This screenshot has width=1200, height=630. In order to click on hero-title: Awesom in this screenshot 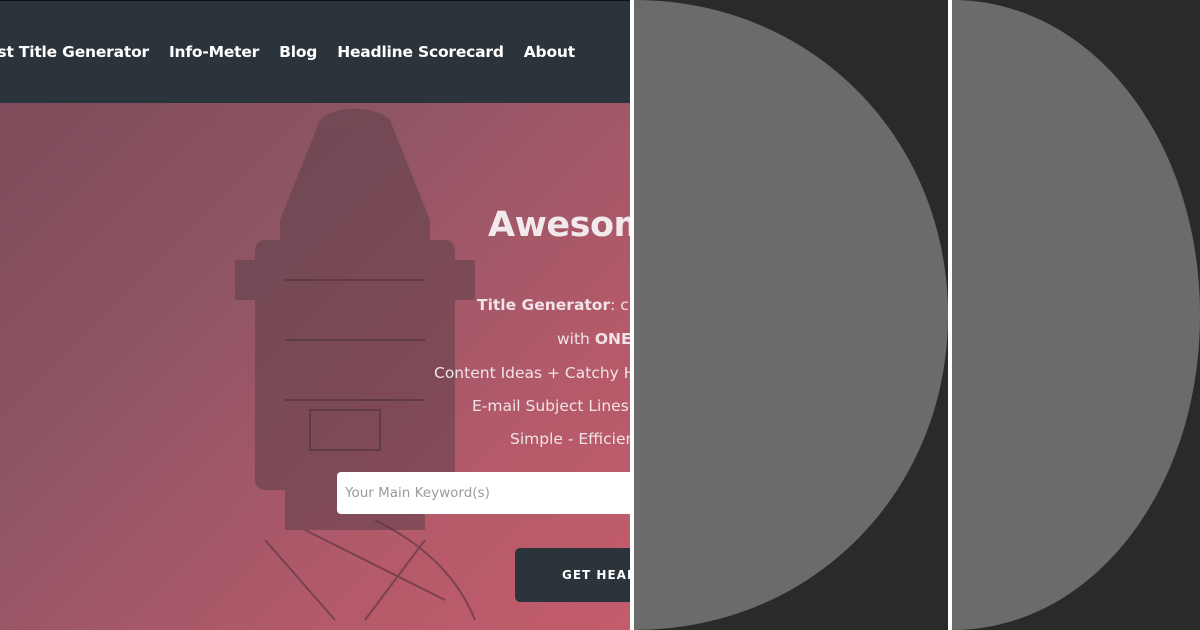, I will do `click(559, 225)`.